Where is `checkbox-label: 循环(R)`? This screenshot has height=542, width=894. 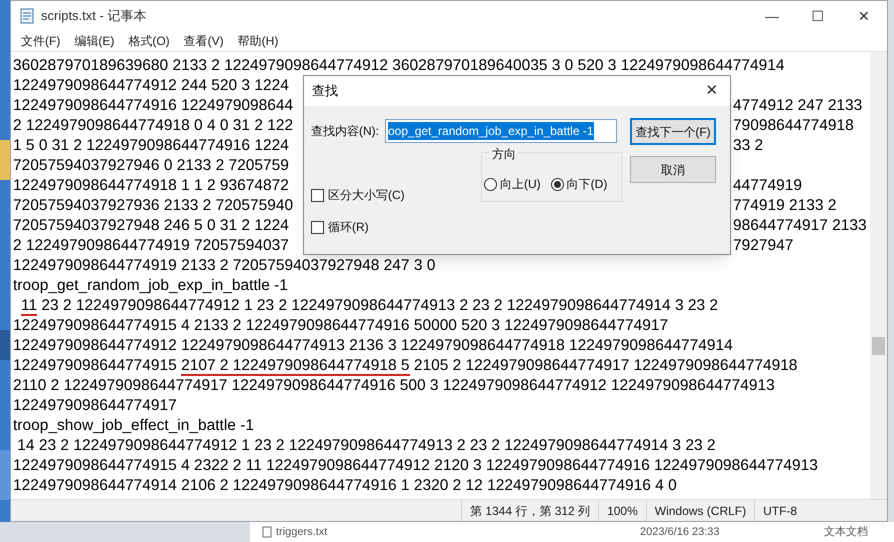 checkbox-label: 循环(R) is located at coordinates (348, 227).